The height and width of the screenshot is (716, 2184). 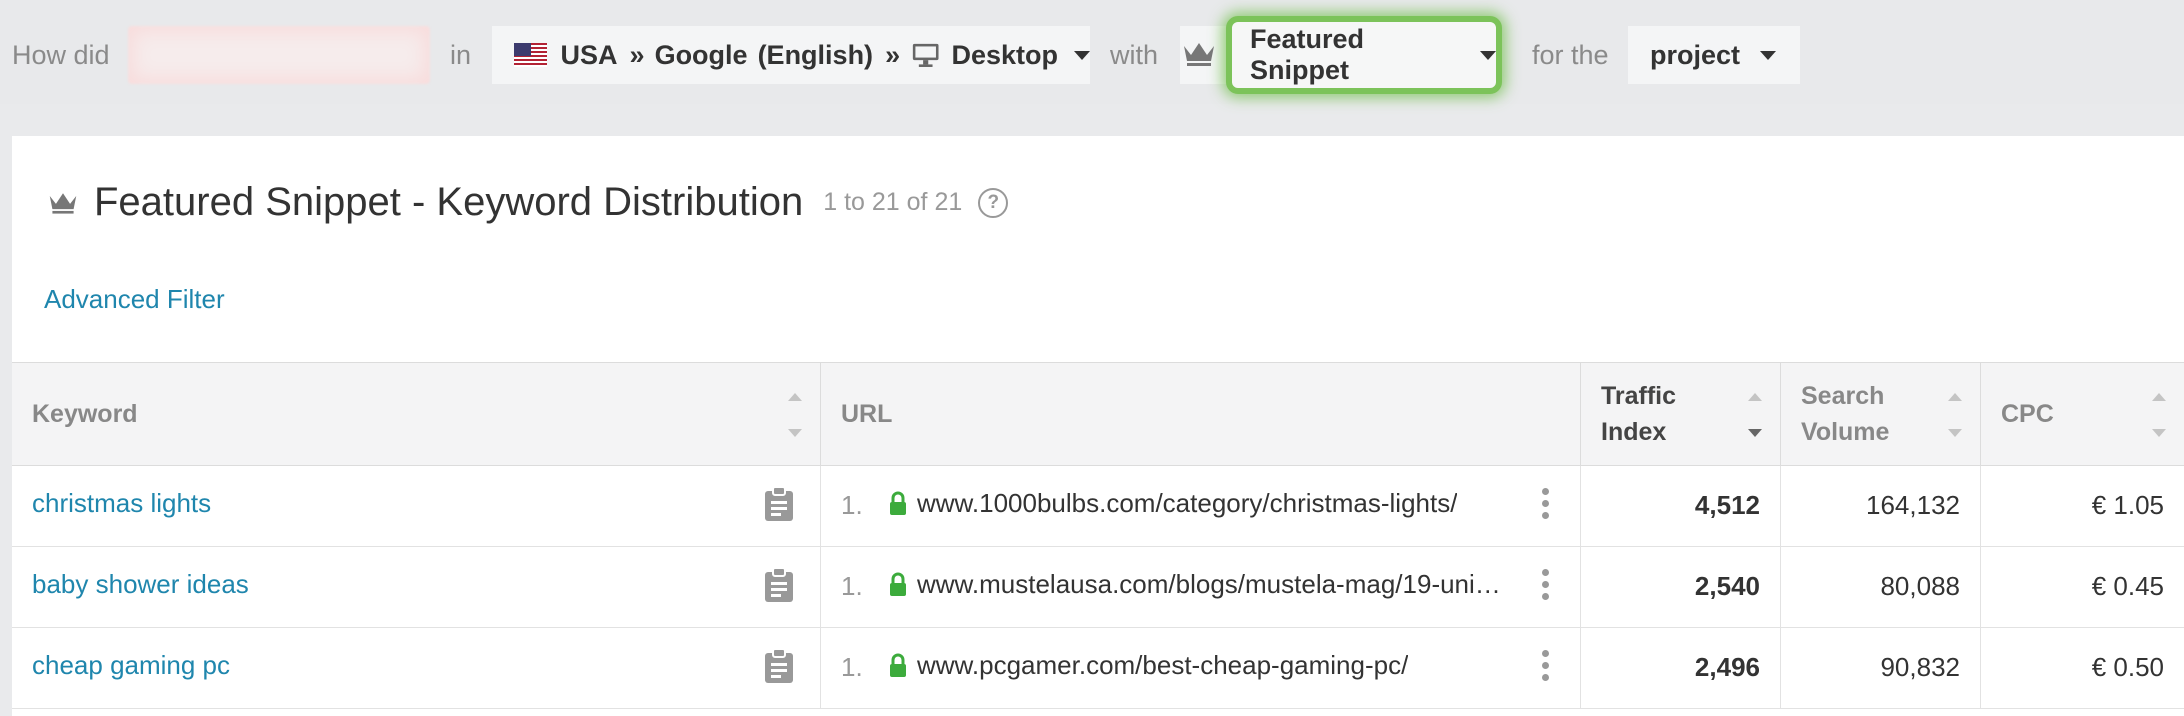 What do you see at coordinates (279, 55) in the screenshot?
I see `domain-input-redacted` at bounding box center [279, 55].